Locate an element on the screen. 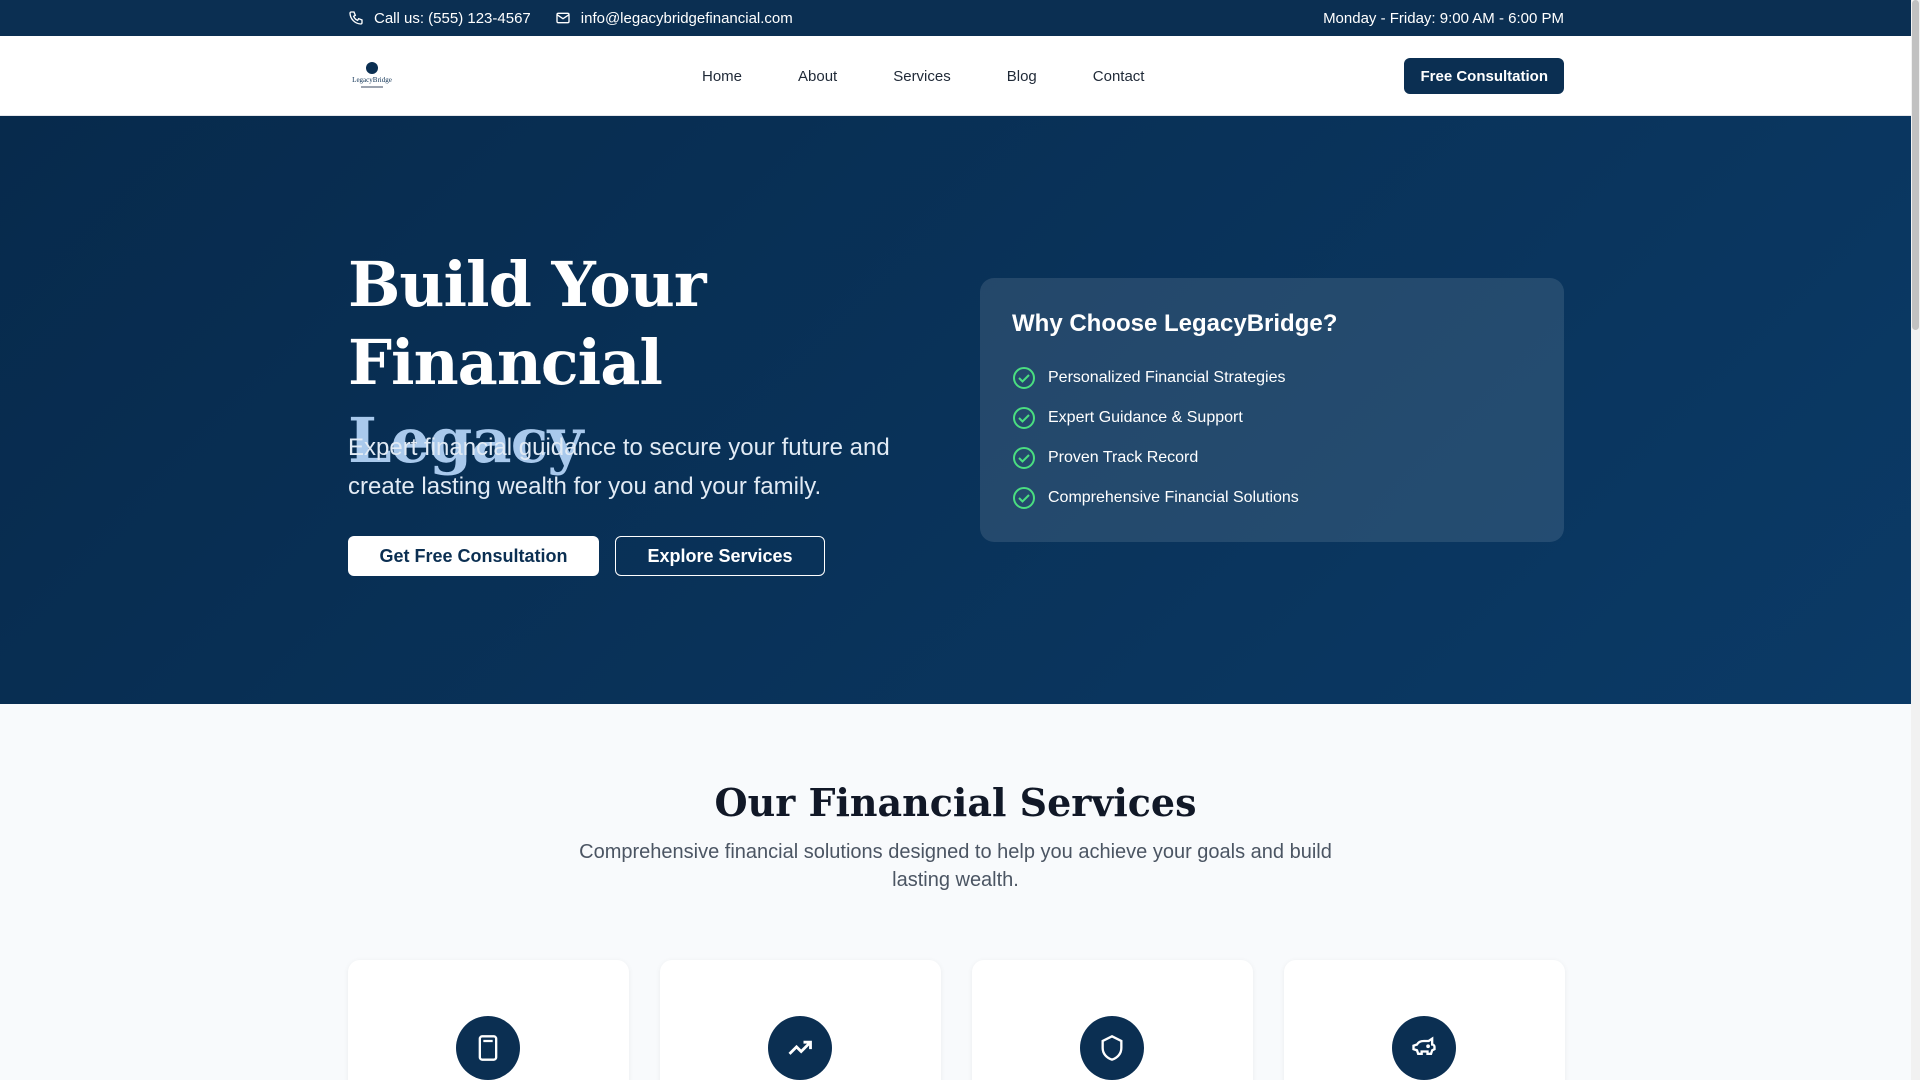 Image resolution: width=1920 pixels, height=1080 pixels. why-item-label: Expert Guidance & Support is located at coordinates (1145, 417).